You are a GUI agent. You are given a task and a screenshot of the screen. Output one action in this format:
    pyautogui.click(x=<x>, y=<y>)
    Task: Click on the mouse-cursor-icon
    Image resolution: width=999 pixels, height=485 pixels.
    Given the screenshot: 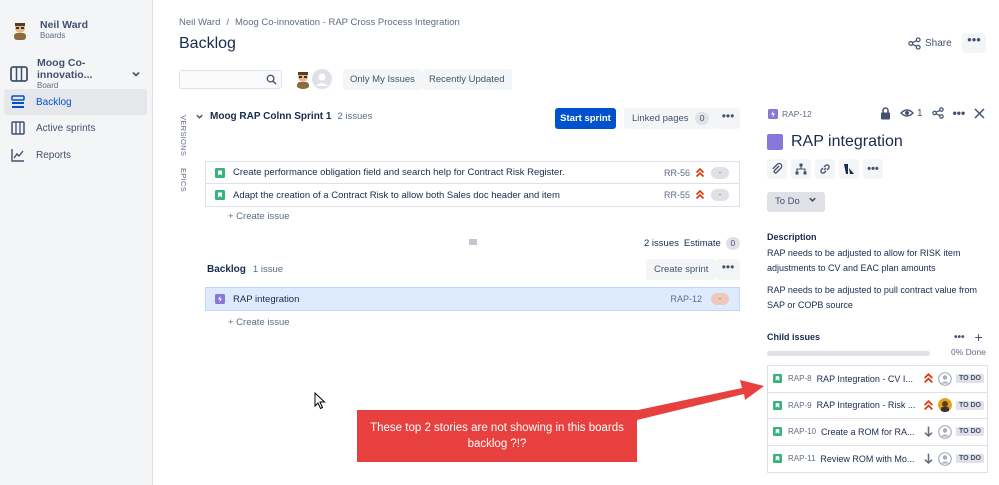 What is the action you would take?
    pyautogui.click(x=320, y=401)
    